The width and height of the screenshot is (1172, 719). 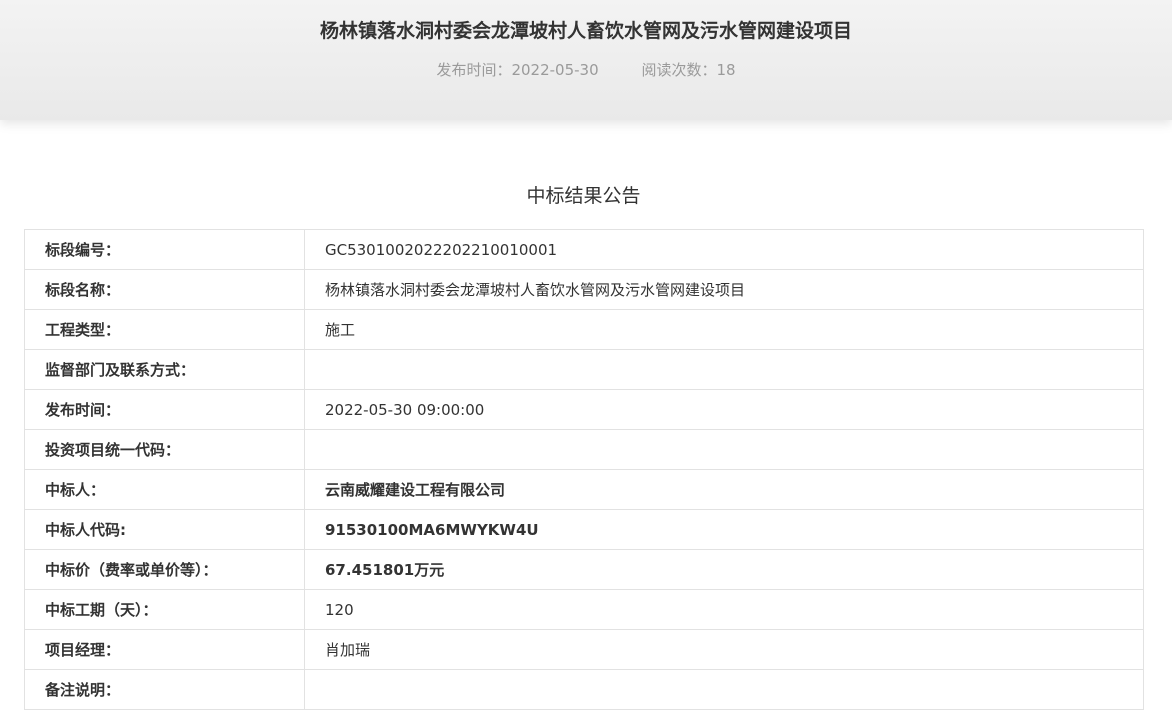 I want to click on table-row: 标段名称： 杨林镇落水洞村委会龙潭坡村人畜饮水管网及污水管网建设项目, so click(x=584, y=289).